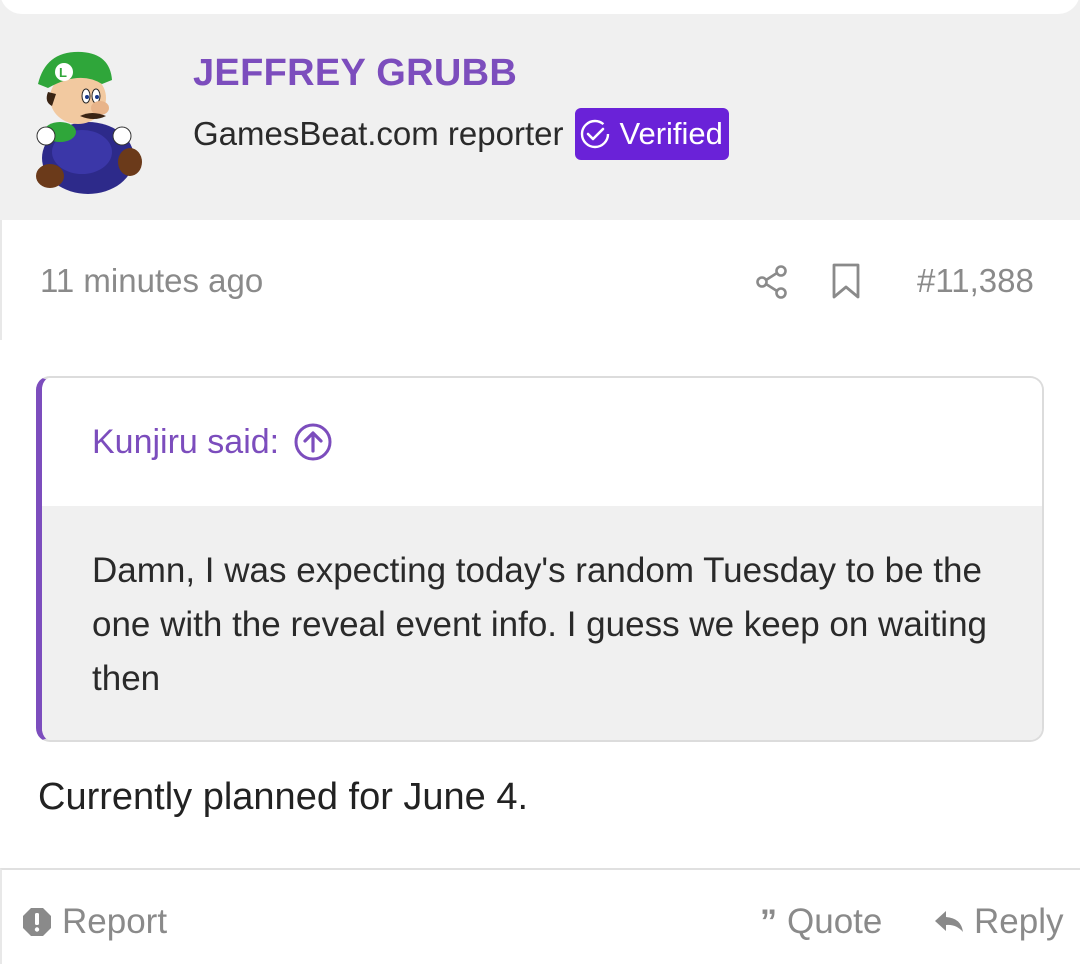 This screenshot has height=964, width=1080. Describe the element at coordinates (115, 921) in the screenshot. I see `report-label: Report` at that location.